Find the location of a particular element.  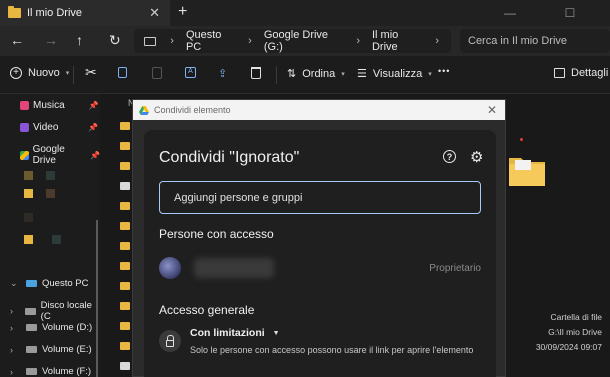

sync-status-dot is located at coordinates (521, 139).